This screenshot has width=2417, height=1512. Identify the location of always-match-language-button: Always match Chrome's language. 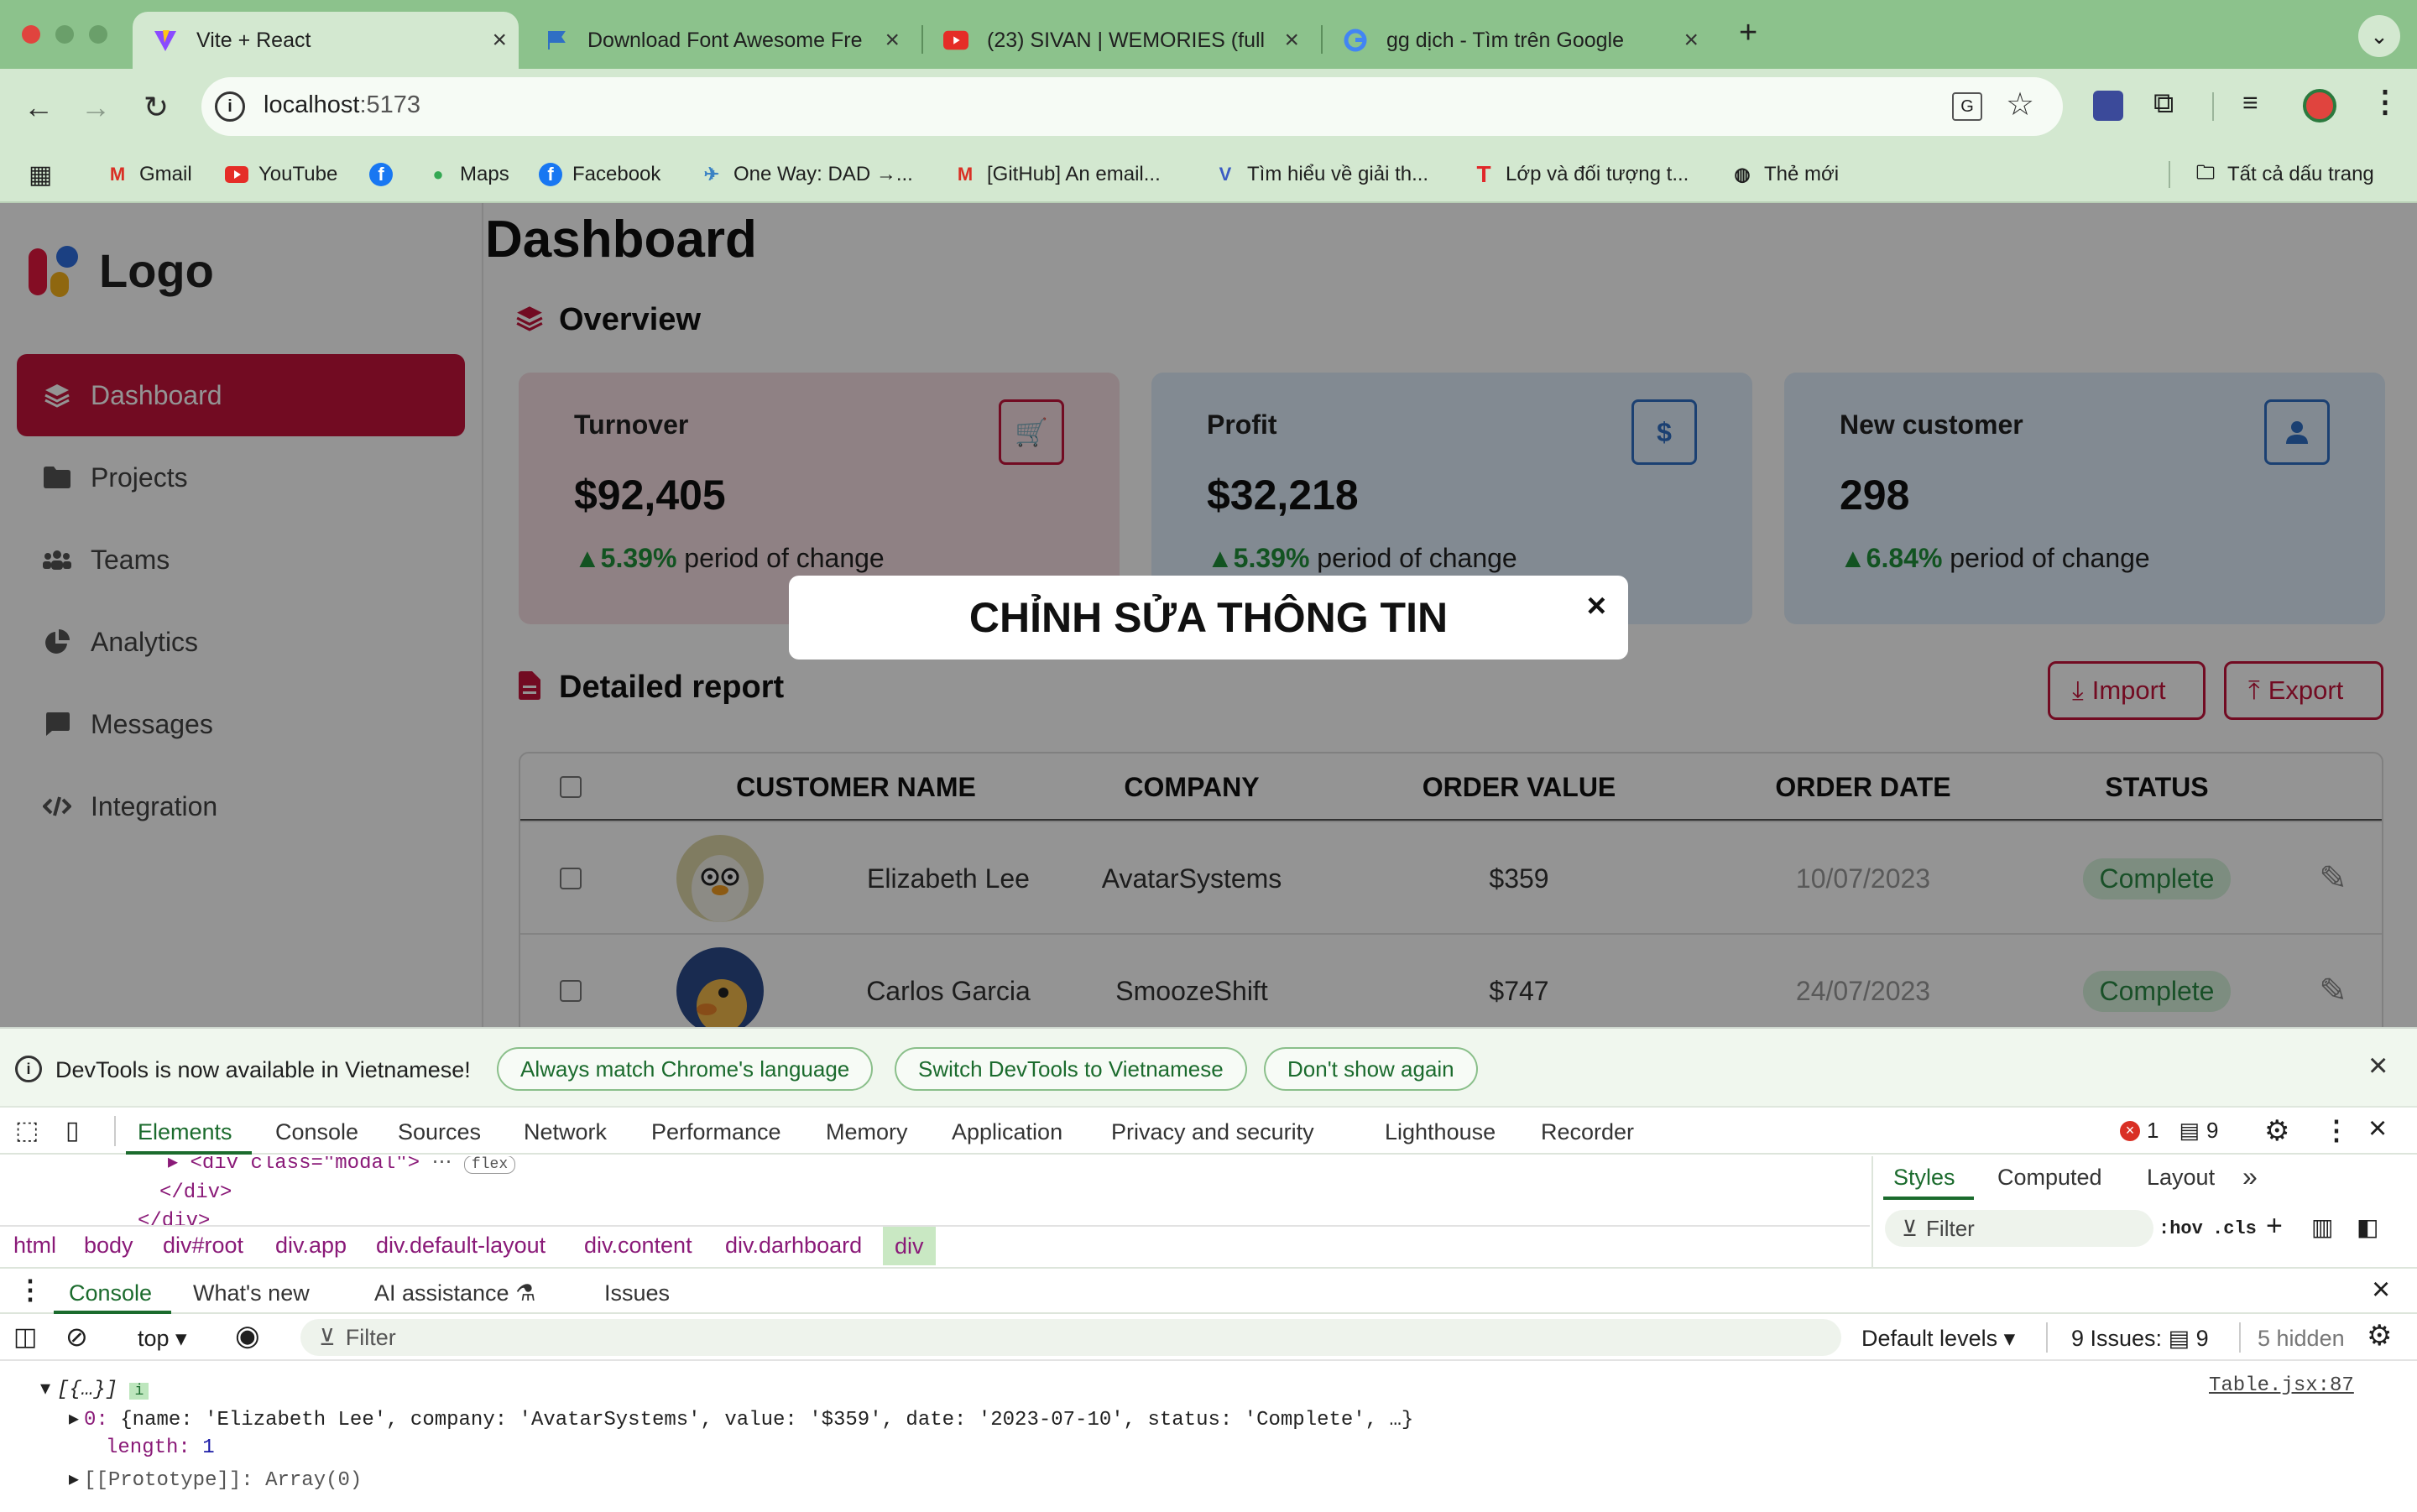
(685, 1069).